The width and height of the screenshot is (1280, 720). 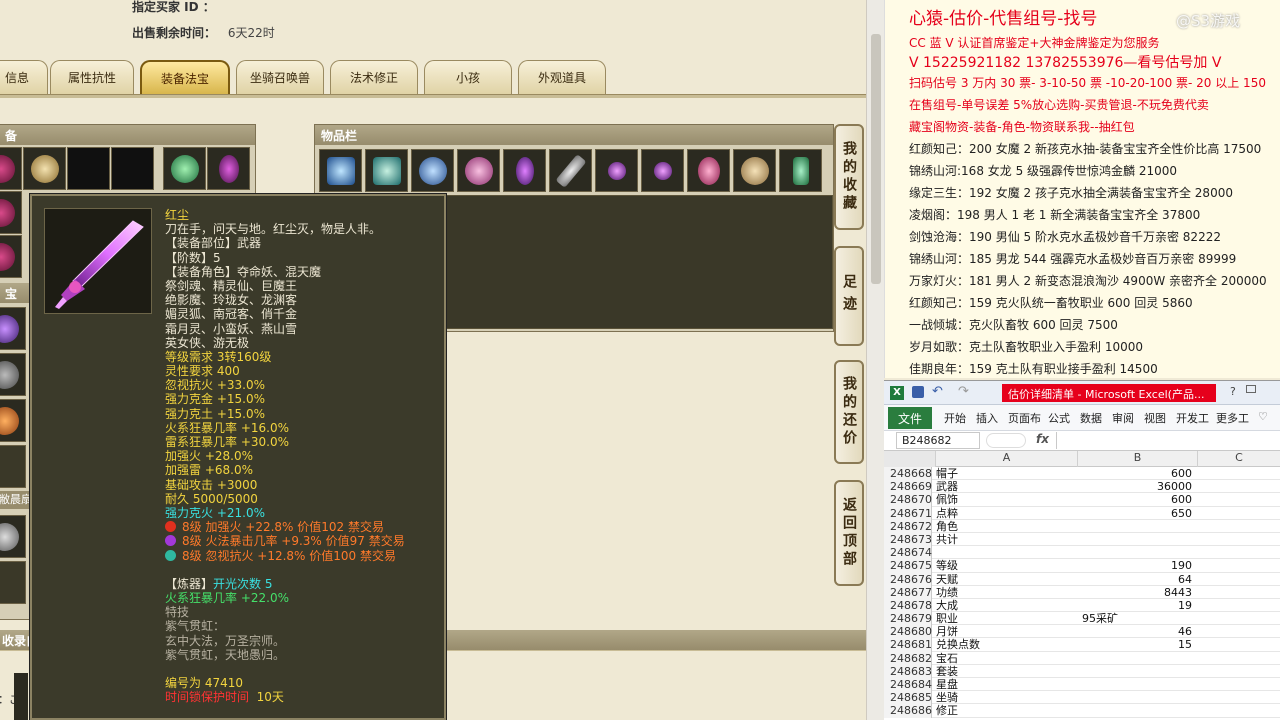 What do you see at coordinates (185, 77) in the screenshot?
I see `tab-equipment: 装备法宝` at bounding box center [185, 77].